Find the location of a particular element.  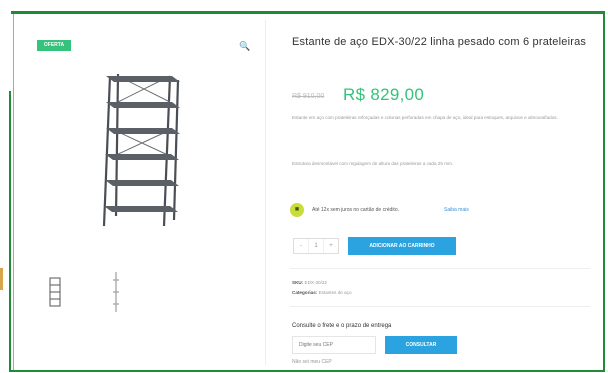

cep-input is located at coordinates (334, 345).